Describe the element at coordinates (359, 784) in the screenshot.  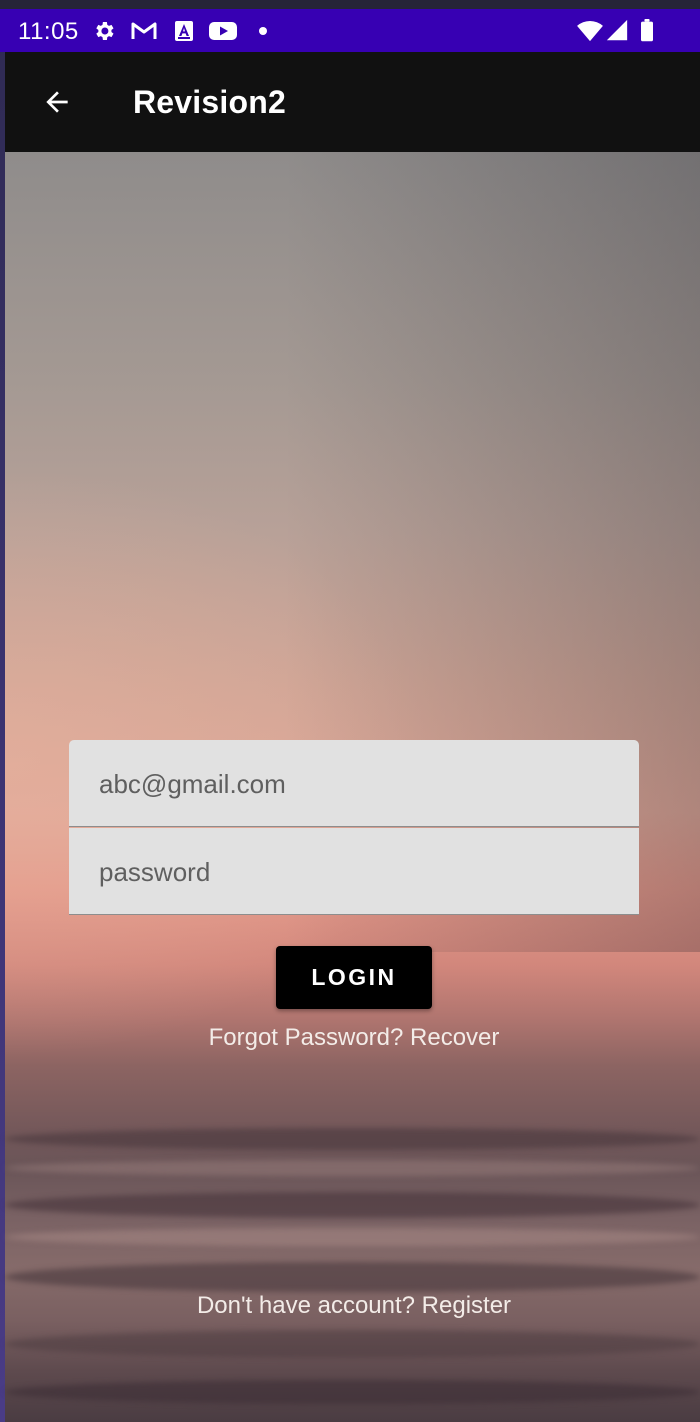
I see `email-input` at that location.